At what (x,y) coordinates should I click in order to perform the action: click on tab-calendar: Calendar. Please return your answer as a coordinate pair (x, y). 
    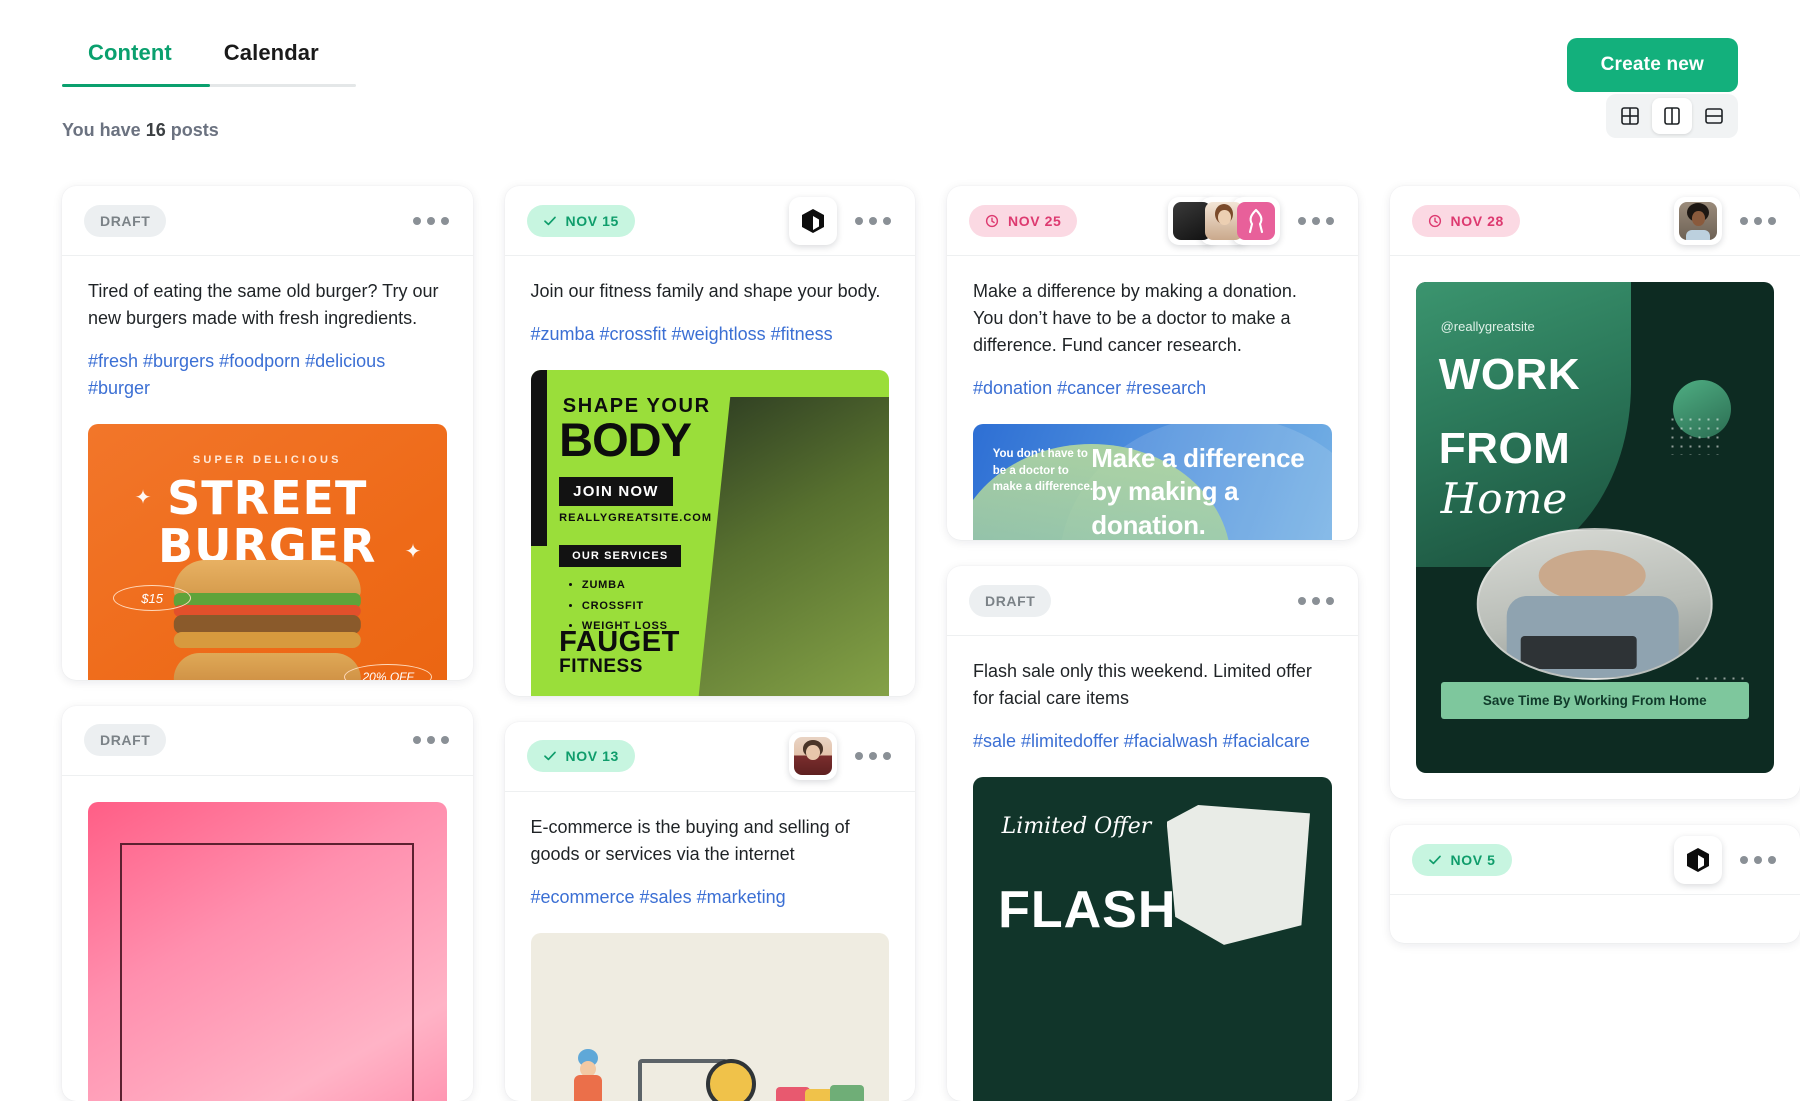
    Looking at the image, I should click on (271, 61).